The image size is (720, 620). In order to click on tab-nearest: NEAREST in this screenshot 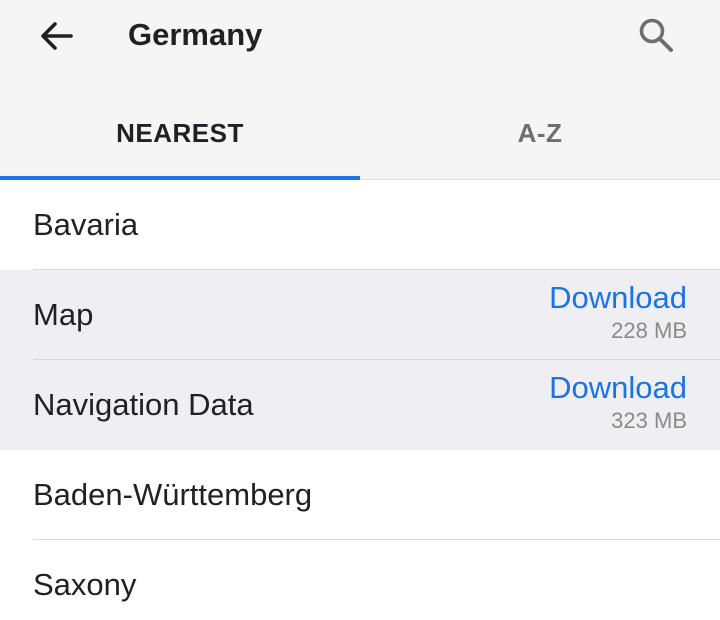, I will do `click(180, 135)`.